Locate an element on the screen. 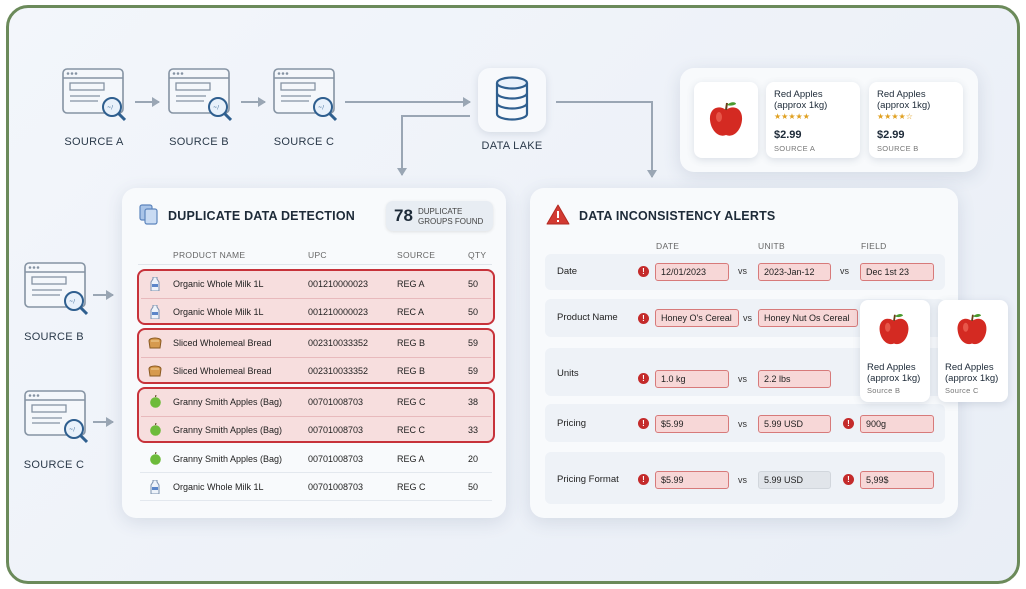 This screenshot has height=589, width=1026. alert-value-1: Honey O's Cereal is located at coordinates (697, 318).